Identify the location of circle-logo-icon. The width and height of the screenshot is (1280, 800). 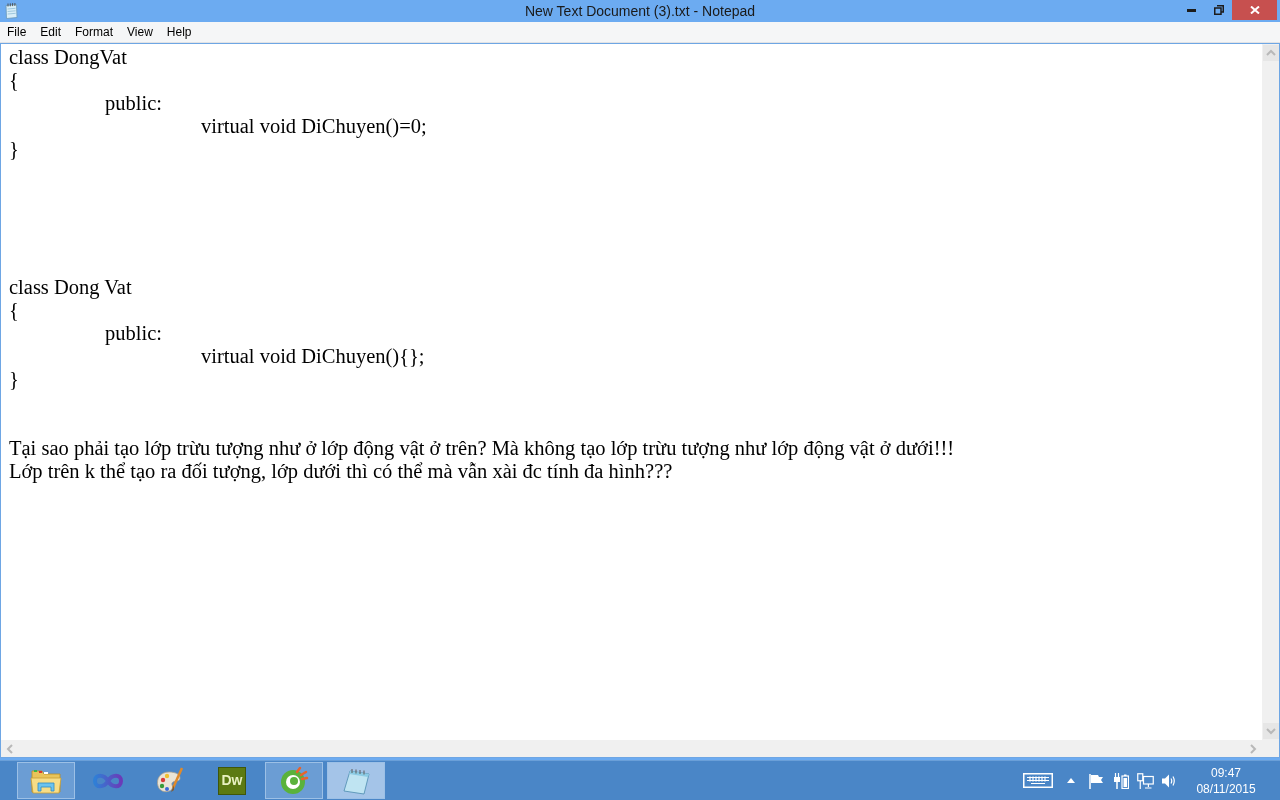
(294, 780).